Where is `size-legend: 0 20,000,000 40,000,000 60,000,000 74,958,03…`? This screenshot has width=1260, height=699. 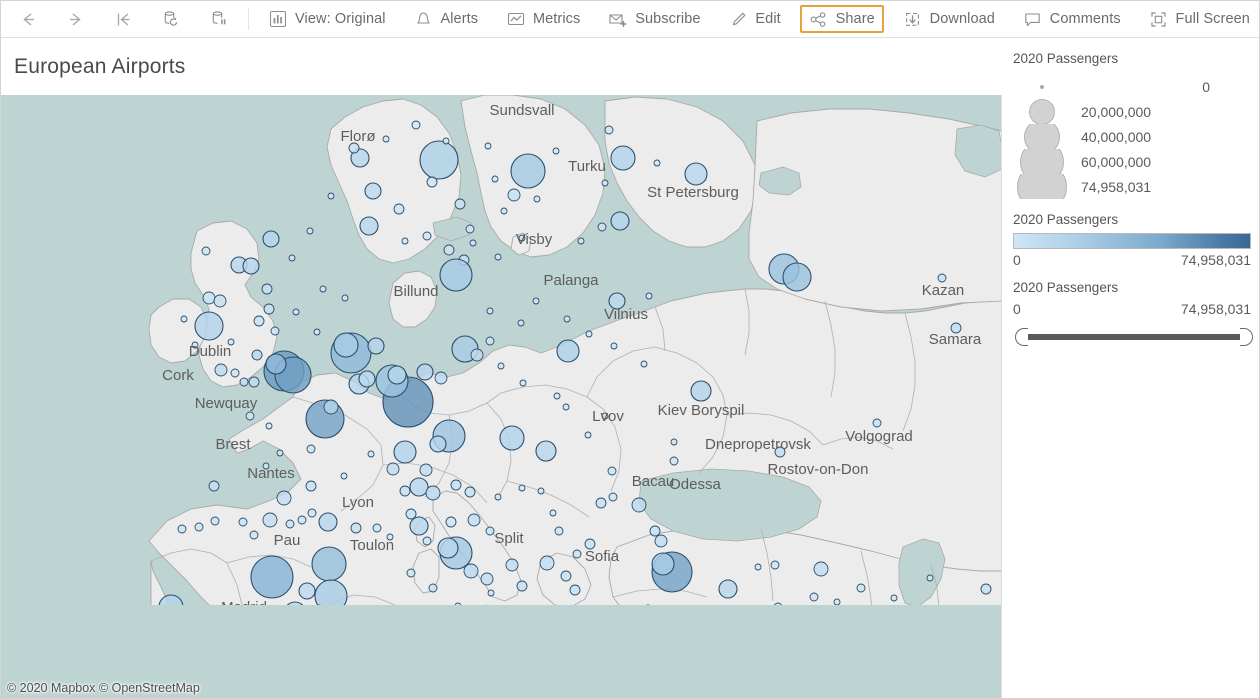 size-legend: 0 20,000,000 40,000,000 60,000,000 74,958,03… is located at coordinates (1132, 139).